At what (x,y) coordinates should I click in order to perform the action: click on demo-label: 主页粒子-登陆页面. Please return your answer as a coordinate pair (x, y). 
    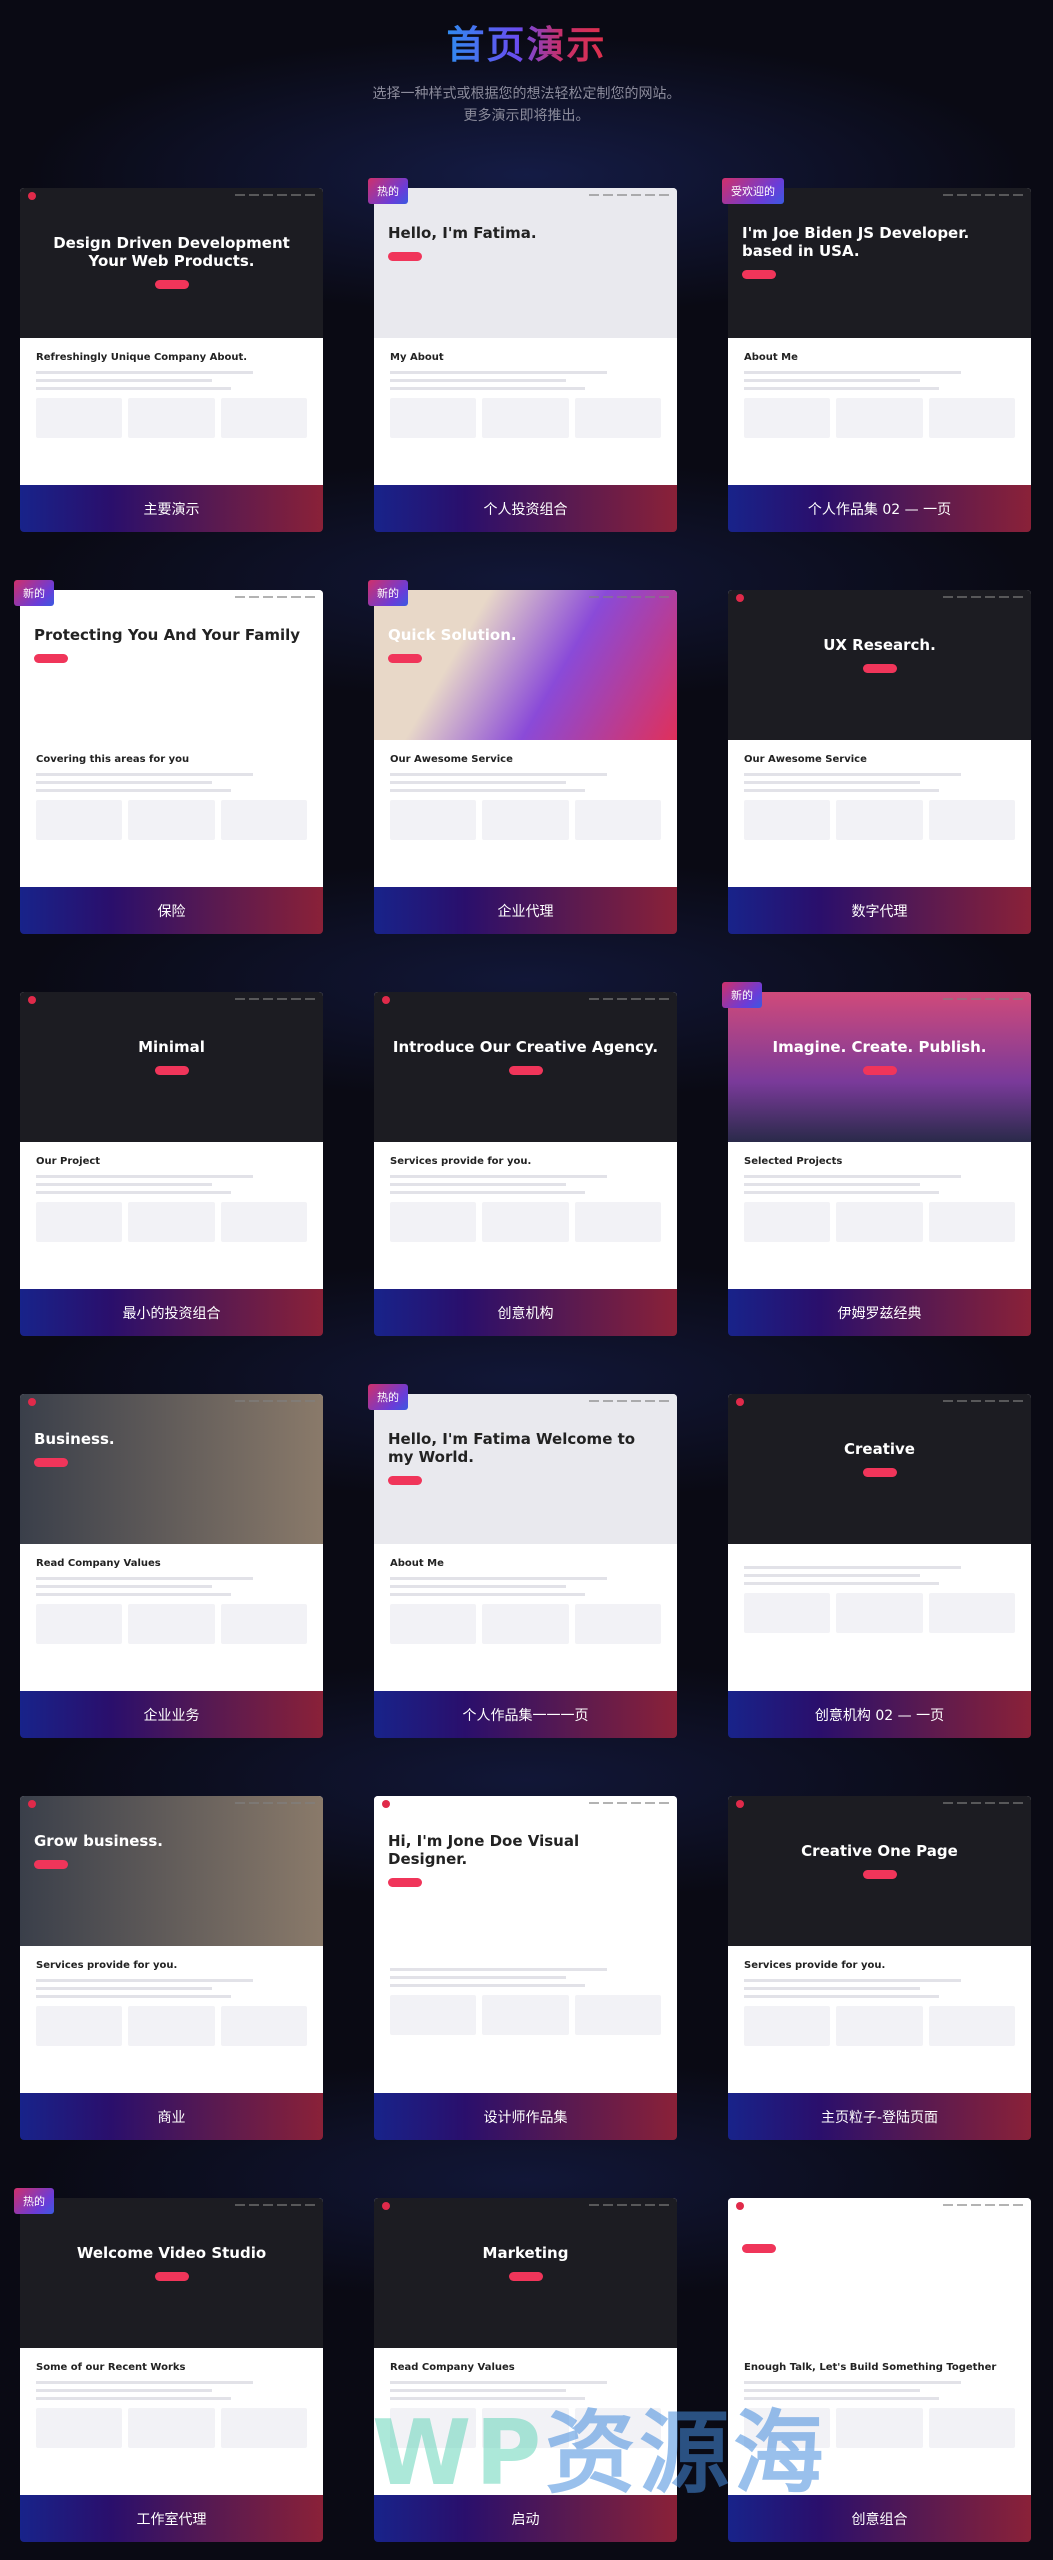
    Looking at the image, I should click on (879, 2116).